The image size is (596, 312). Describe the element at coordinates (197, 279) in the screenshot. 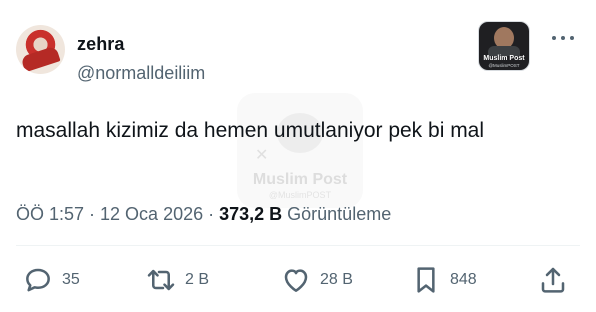

I see `repost-count: 2 B` at that location.